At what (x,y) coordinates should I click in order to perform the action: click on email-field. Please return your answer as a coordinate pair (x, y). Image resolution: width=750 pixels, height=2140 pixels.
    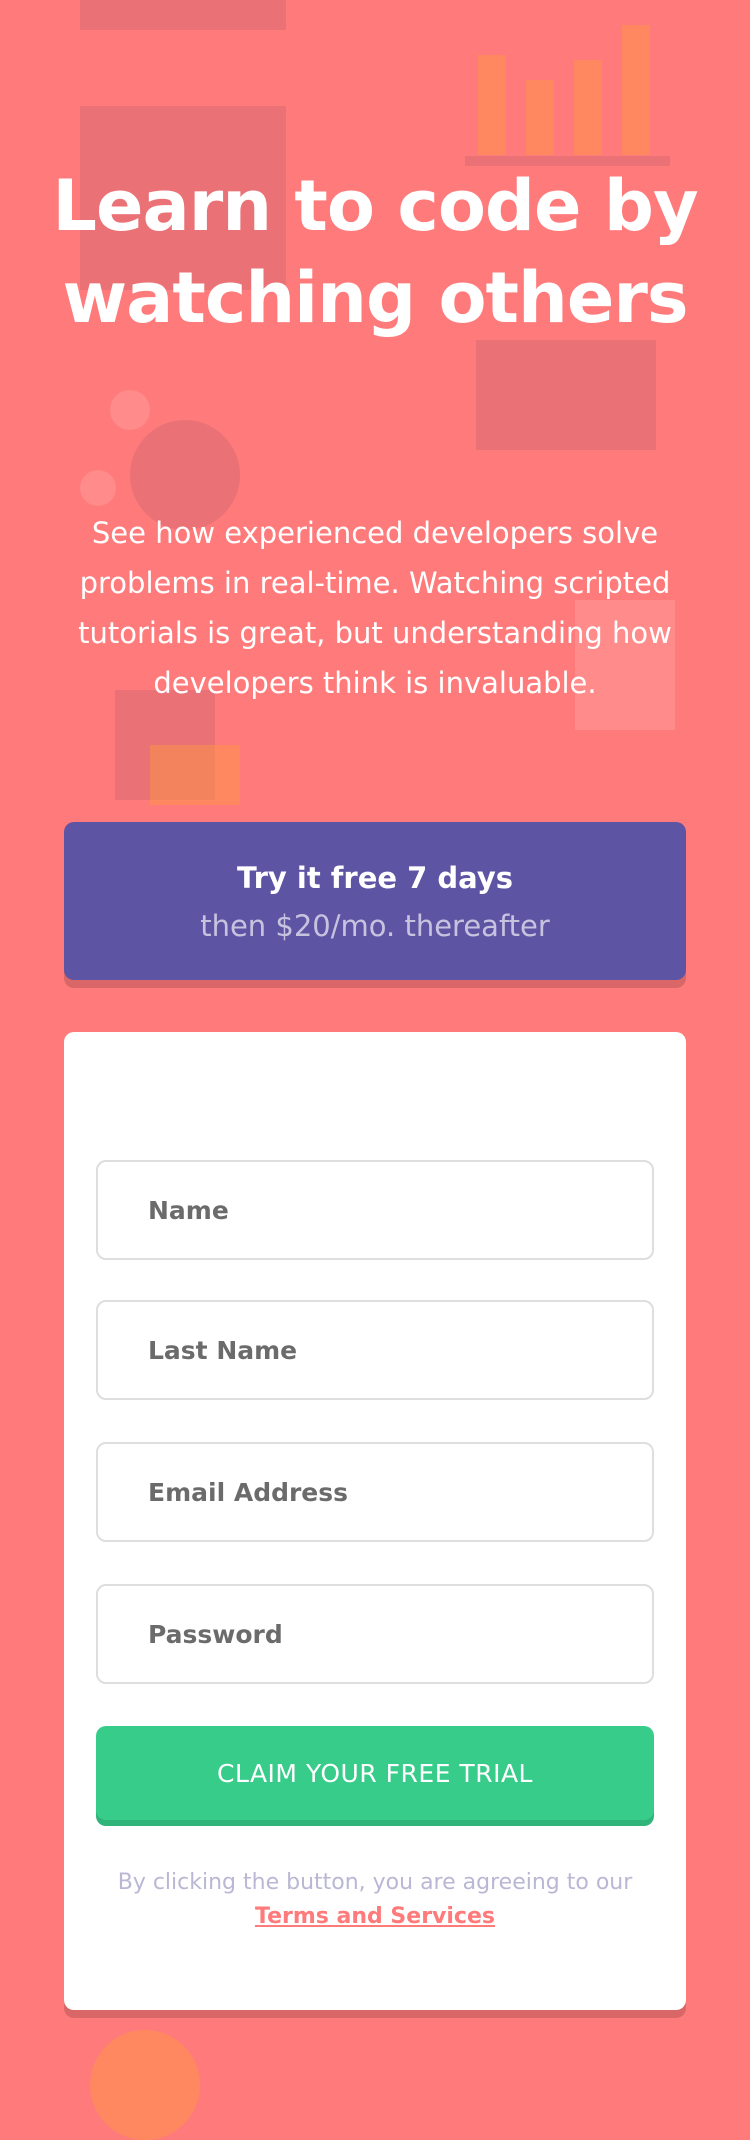
    Looking at the image, I should click on (375, 1492).